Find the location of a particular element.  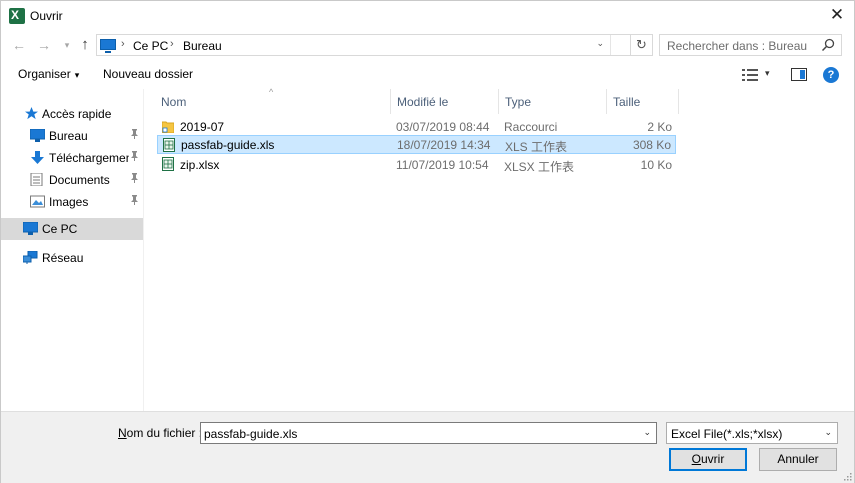

sidebar-item-bureau: Bureau is located at coordinates (72, 136).